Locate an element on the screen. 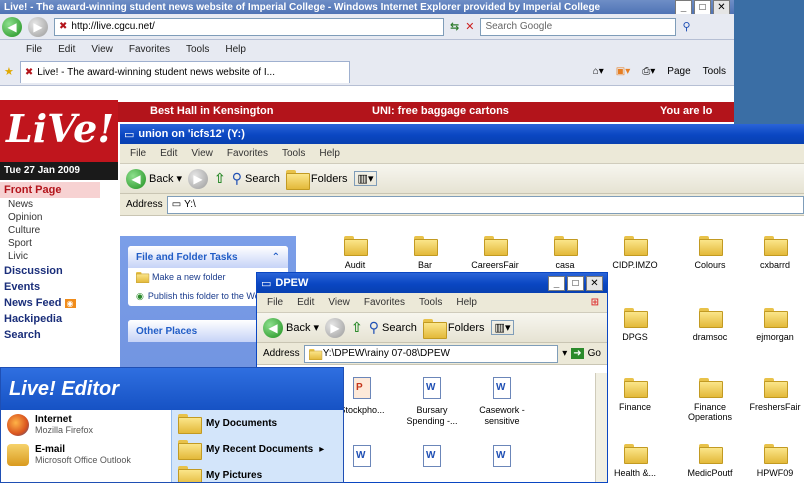 This screenshot has width=804, height=483. folder-item: dramsoc is located at coordinates (710, 325).